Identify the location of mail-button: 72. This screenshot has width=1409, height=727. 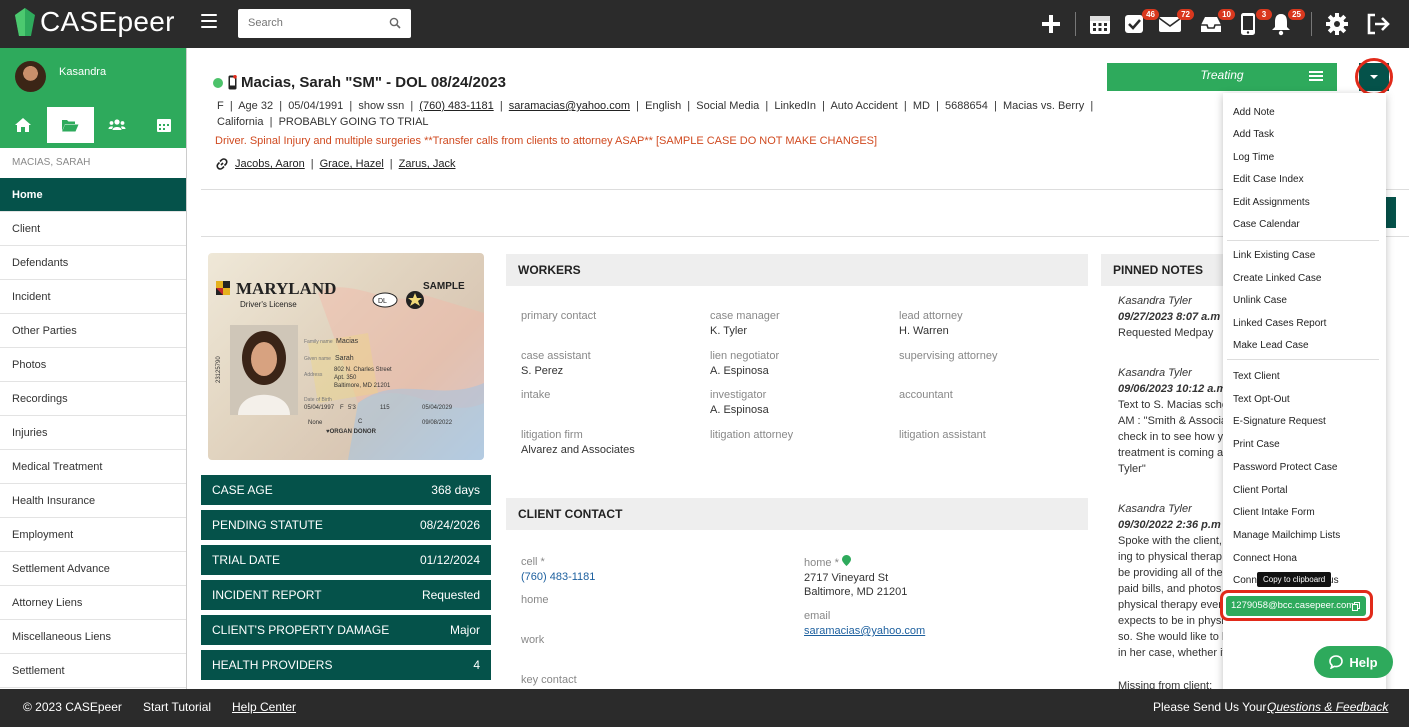
(1176, 22).